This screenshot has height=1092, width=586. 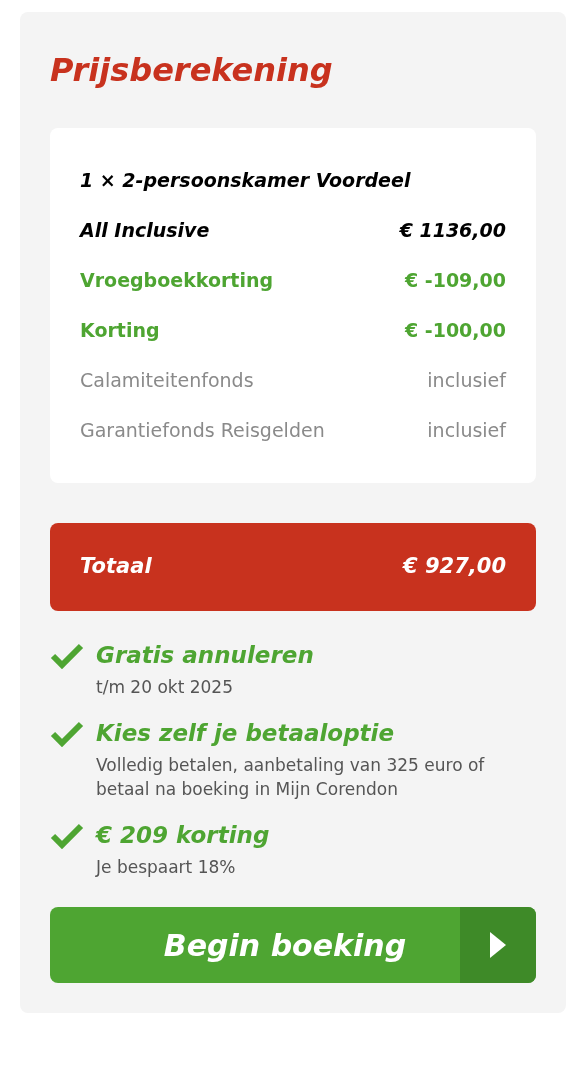 I want to click on price-label: 1 × 2-persoonskamer Voordeel, so click(x=245, y=180).